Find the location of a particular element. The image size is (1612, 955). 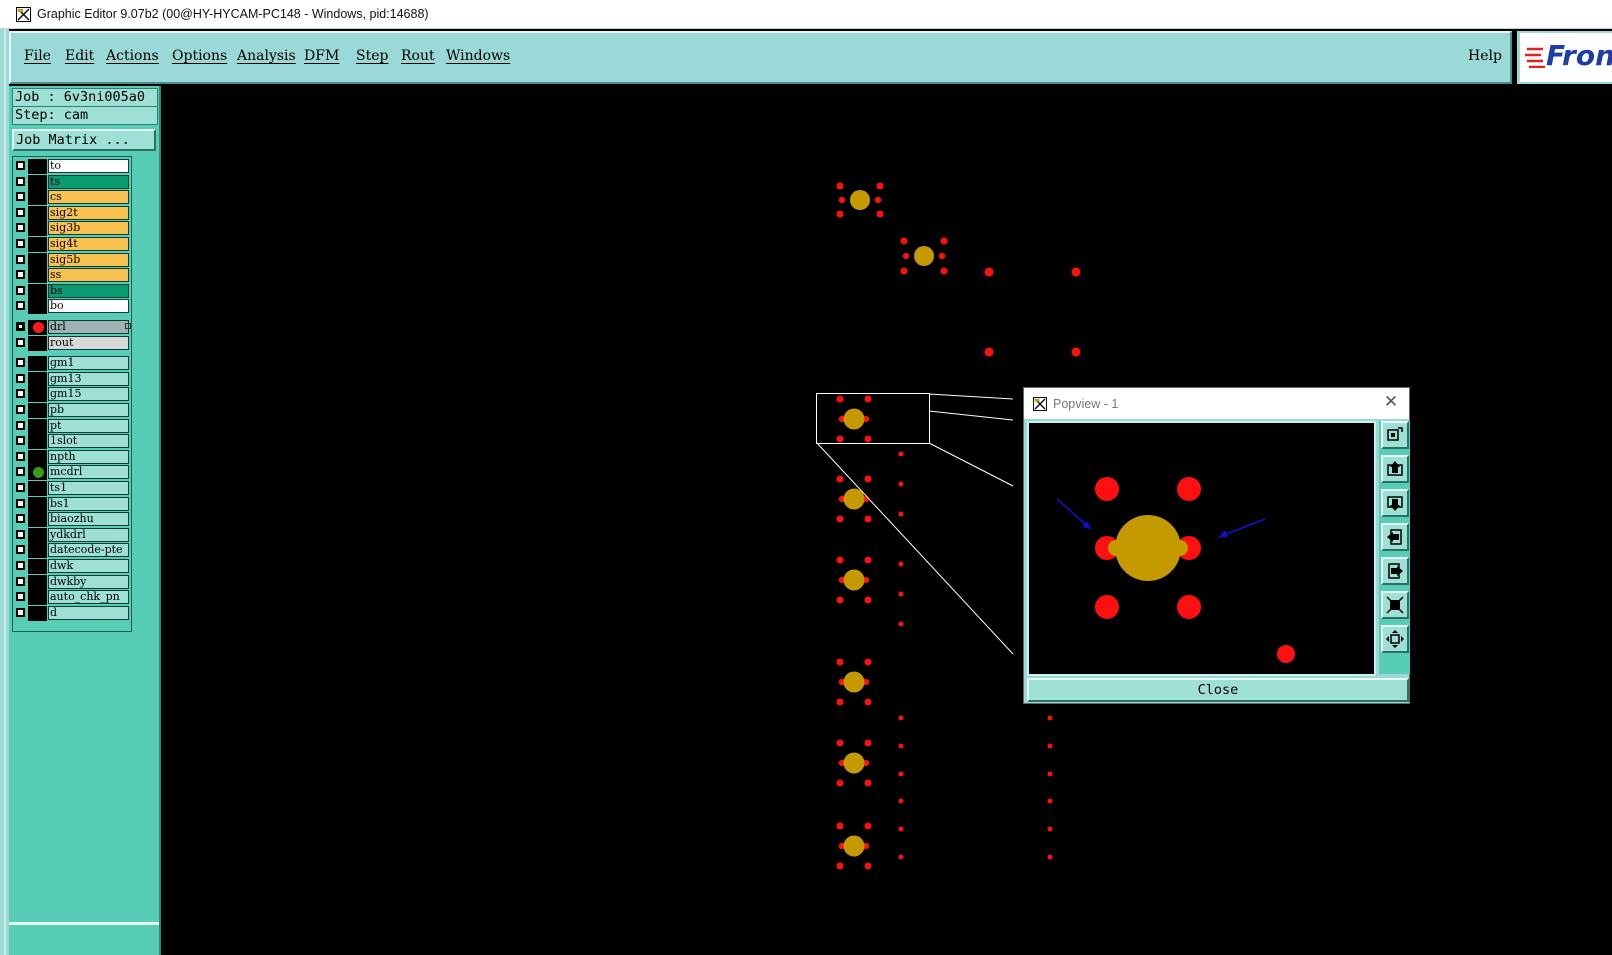

layer-row-ss: ss is located at coordinates (73, 276).